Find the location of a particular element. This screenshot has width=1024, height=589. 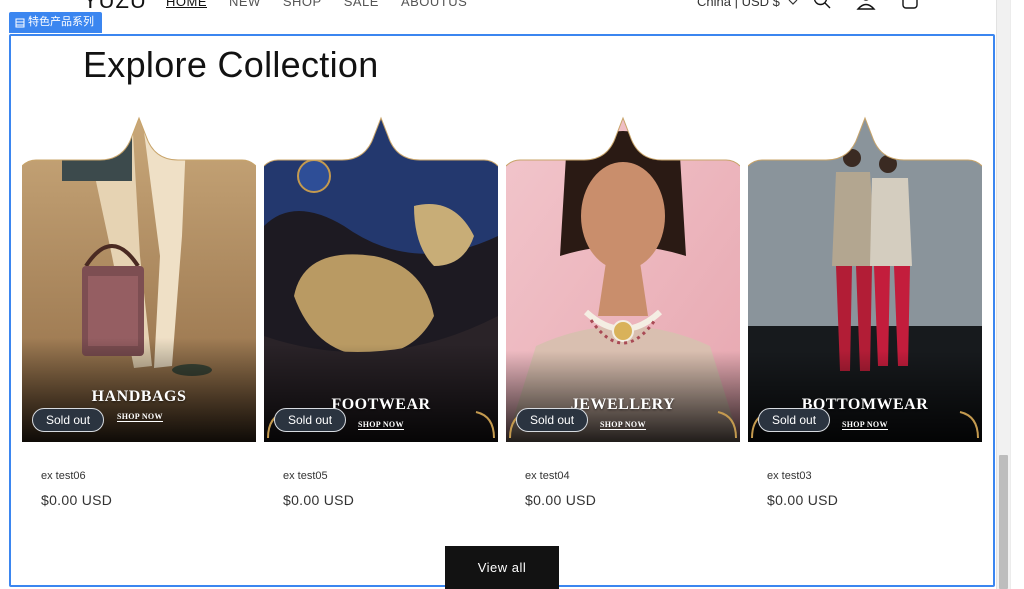

product-image: JEWELLERY SHOP NOW Sold out is located at coordinates (623, 279).